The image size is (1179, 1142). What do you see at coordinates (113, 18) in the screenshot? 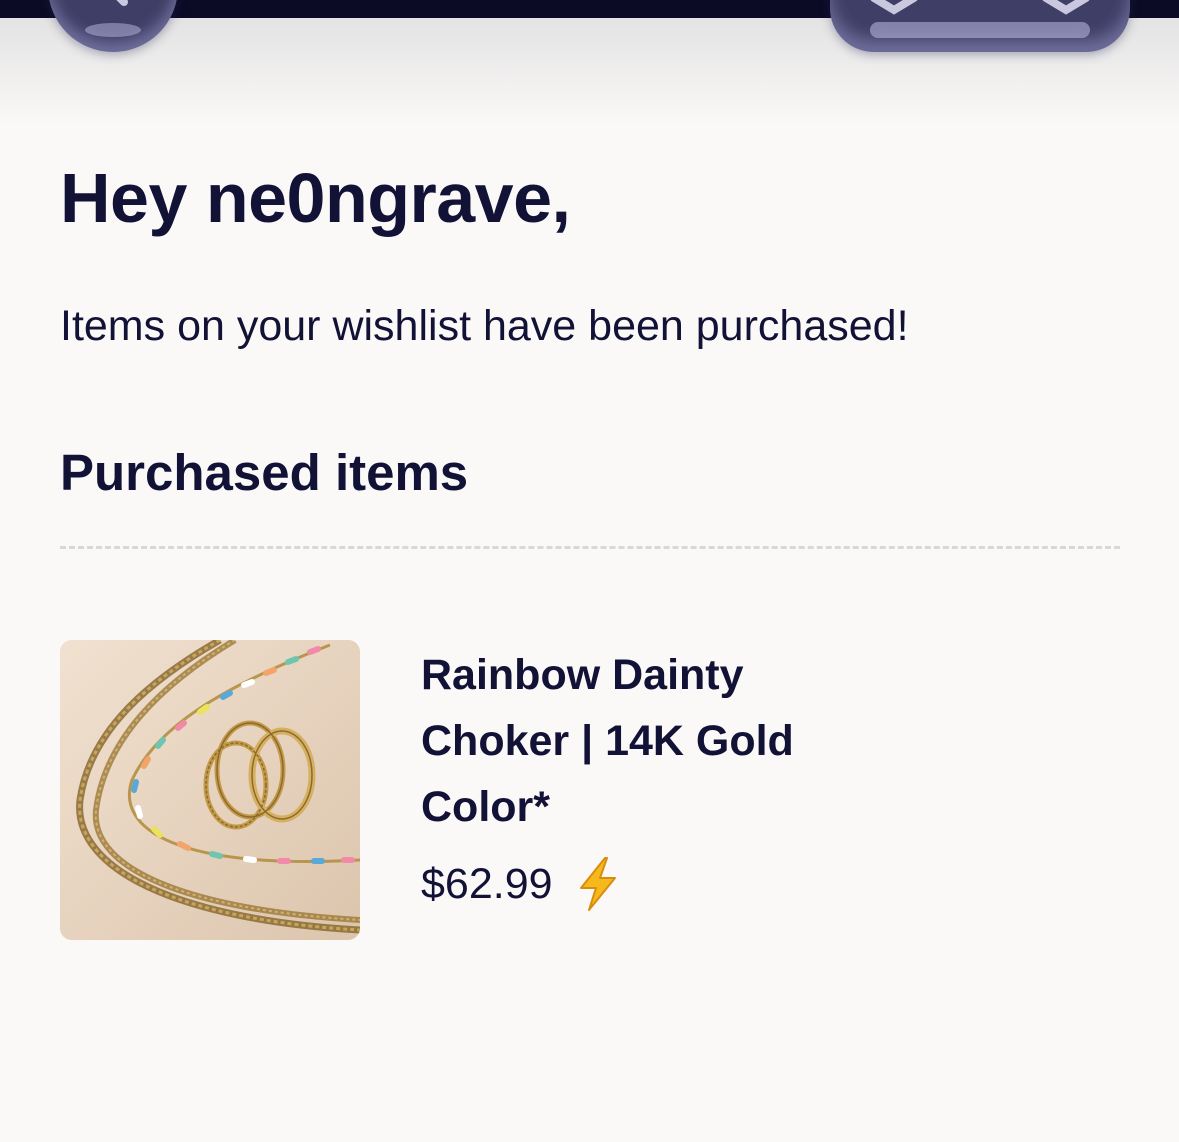
I see `chevron-left-icon` at bounding box center [113, 18].